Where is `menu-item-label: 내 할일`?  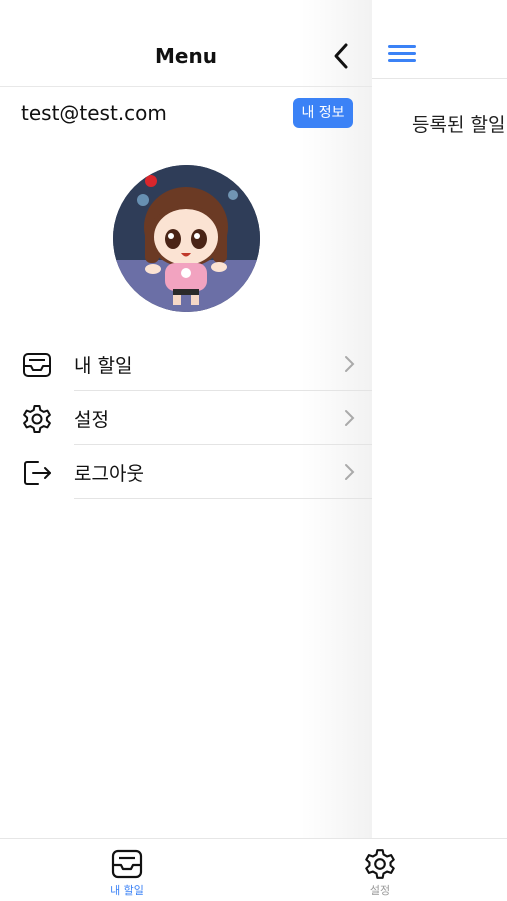
menu-item-label: 내 할일 is located at coordinates (103, 366).